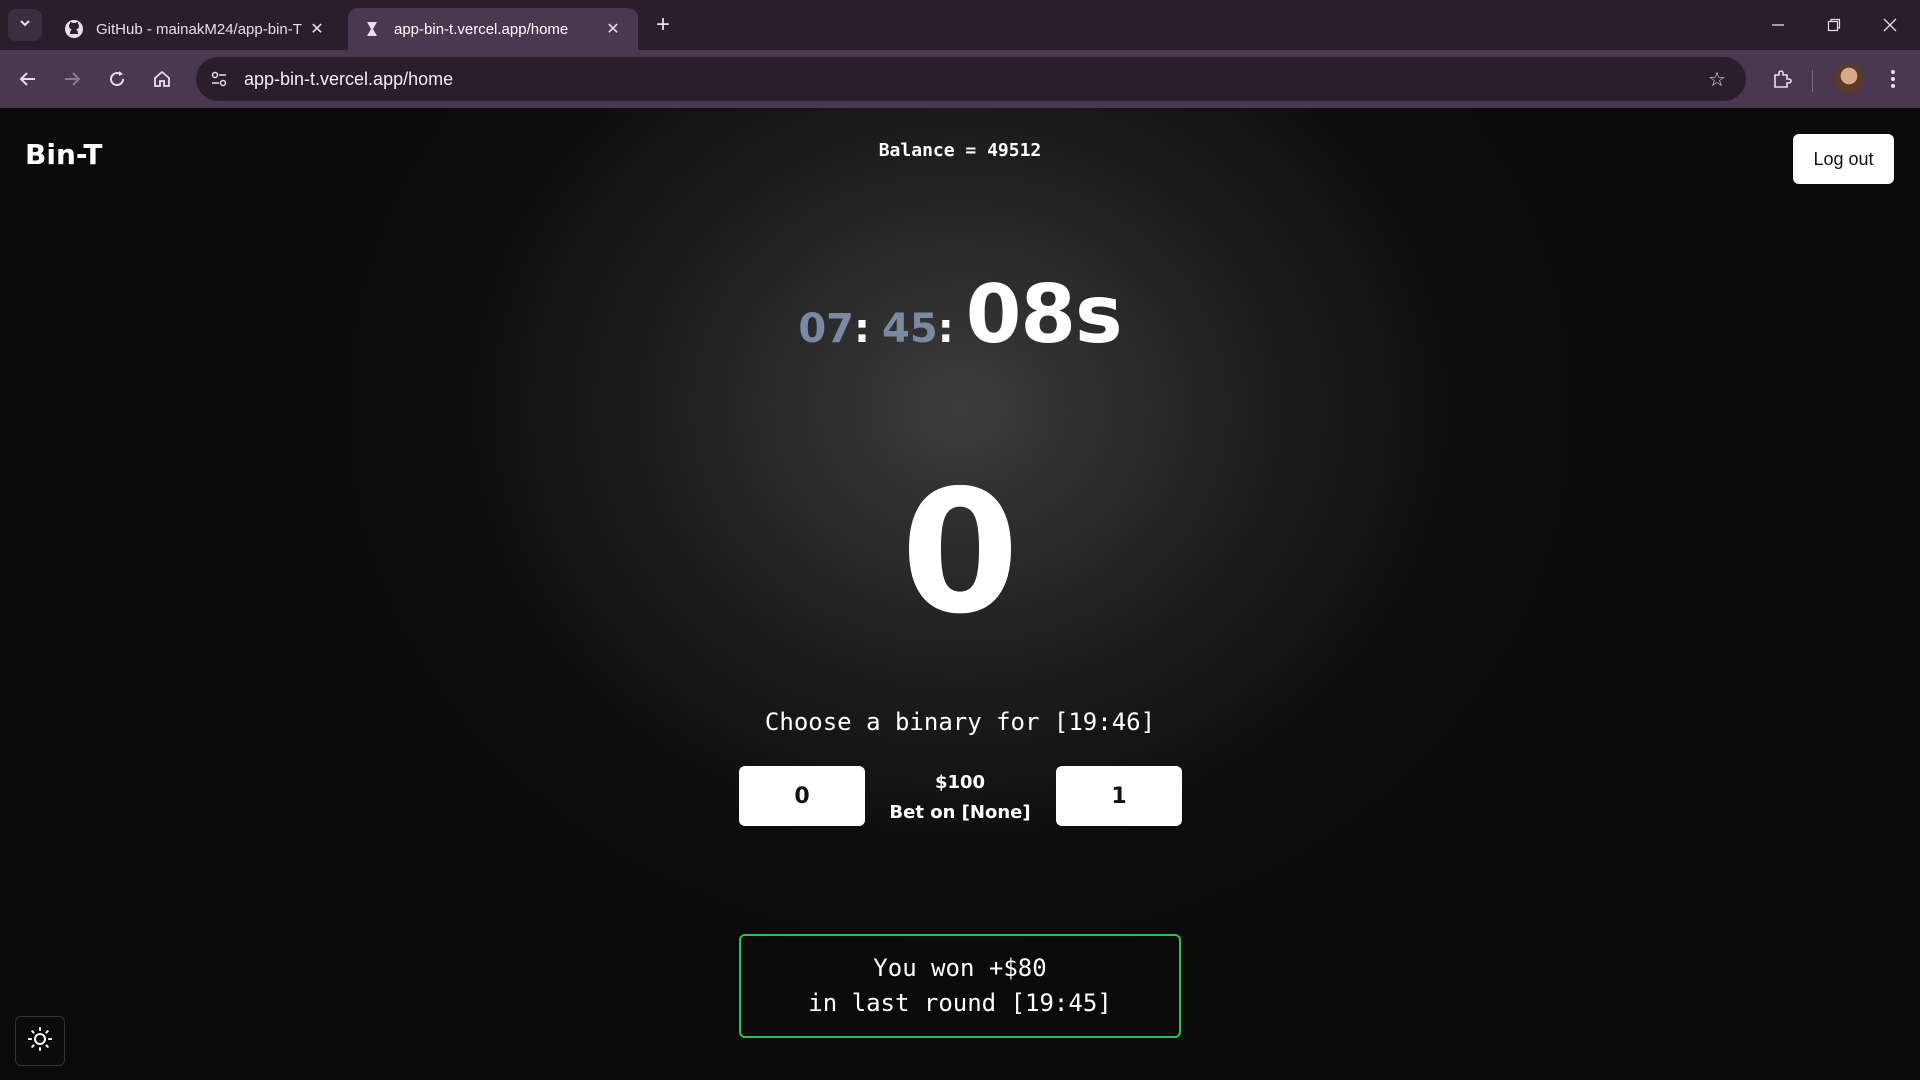  Describe the element at coordinates (663, 25) in the screenshot. I see `new-tab-button: +` at that location.